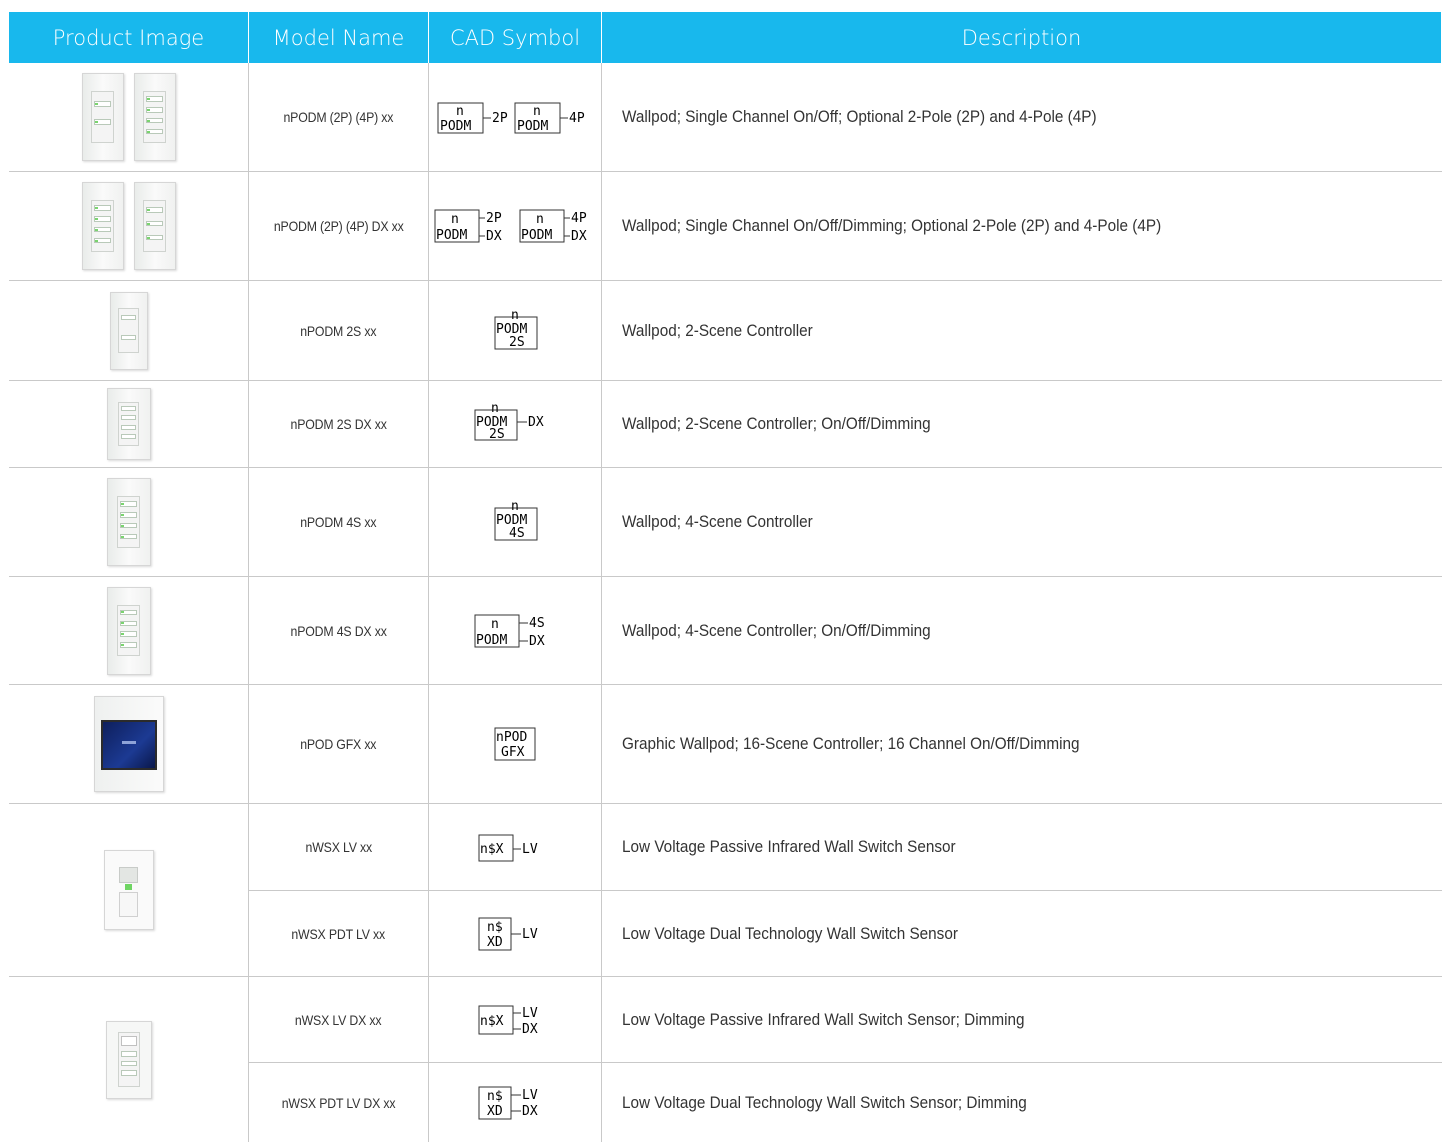 The image size is (1445, 1142). Describe the element at coordinates (128, 1059) in the screenshot. I see `dimming-sensor-image` at that location.